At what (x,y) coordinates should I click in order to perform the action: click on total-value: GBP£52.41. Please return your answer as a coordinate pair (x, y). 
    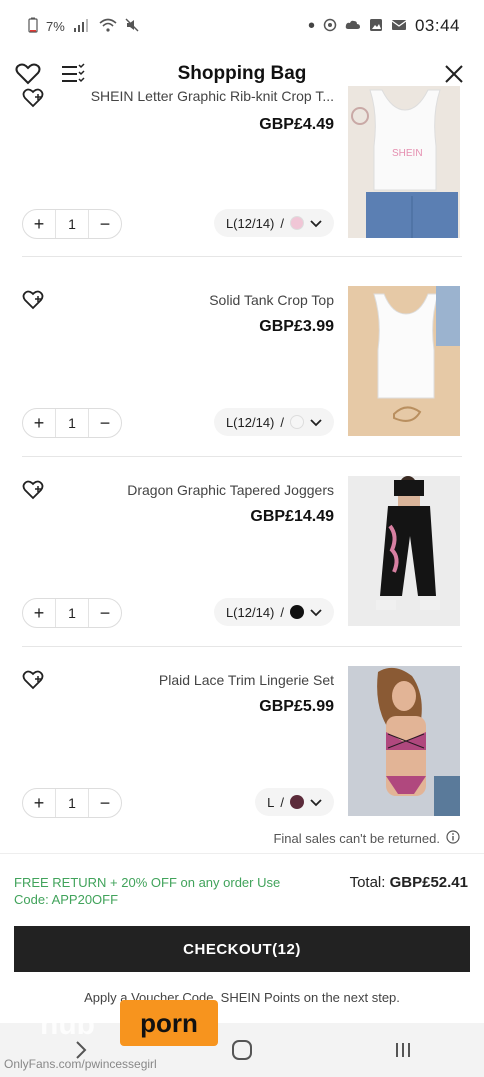
    Looking at the image, I should click on (428, 882).